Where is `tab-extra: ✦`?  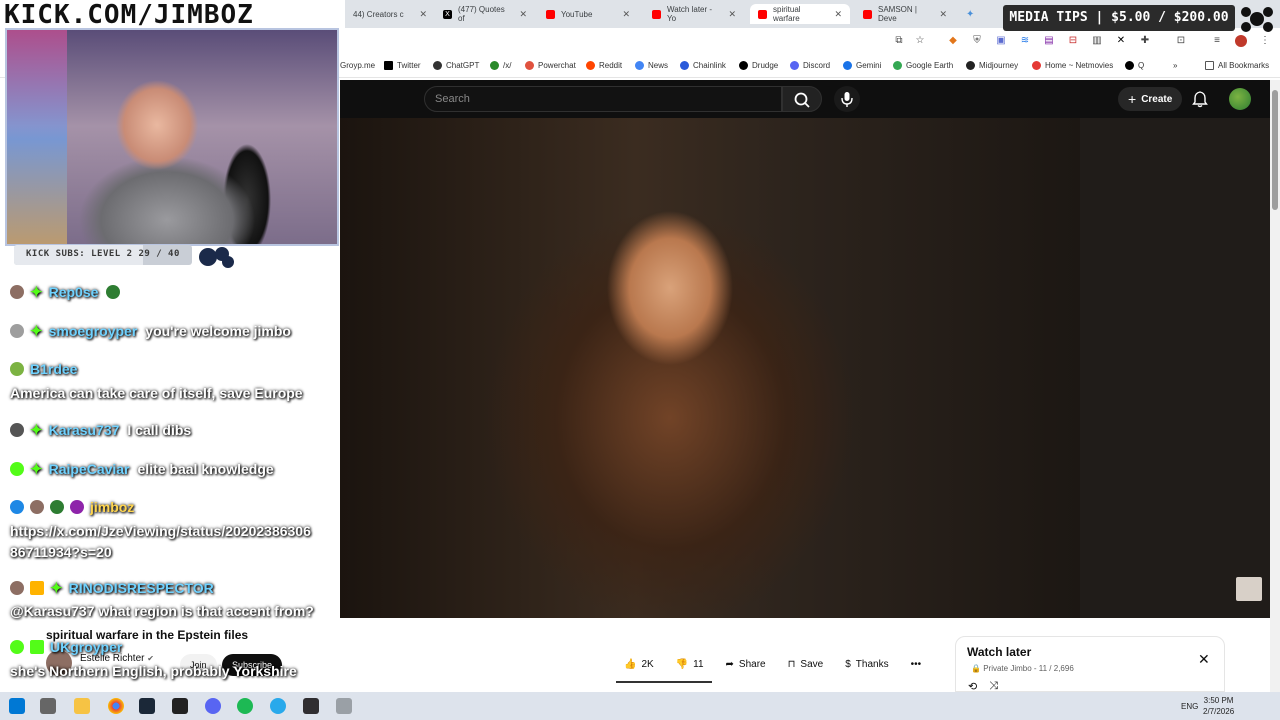 tab-extra: ✦ is located at coordinates (973, 14).